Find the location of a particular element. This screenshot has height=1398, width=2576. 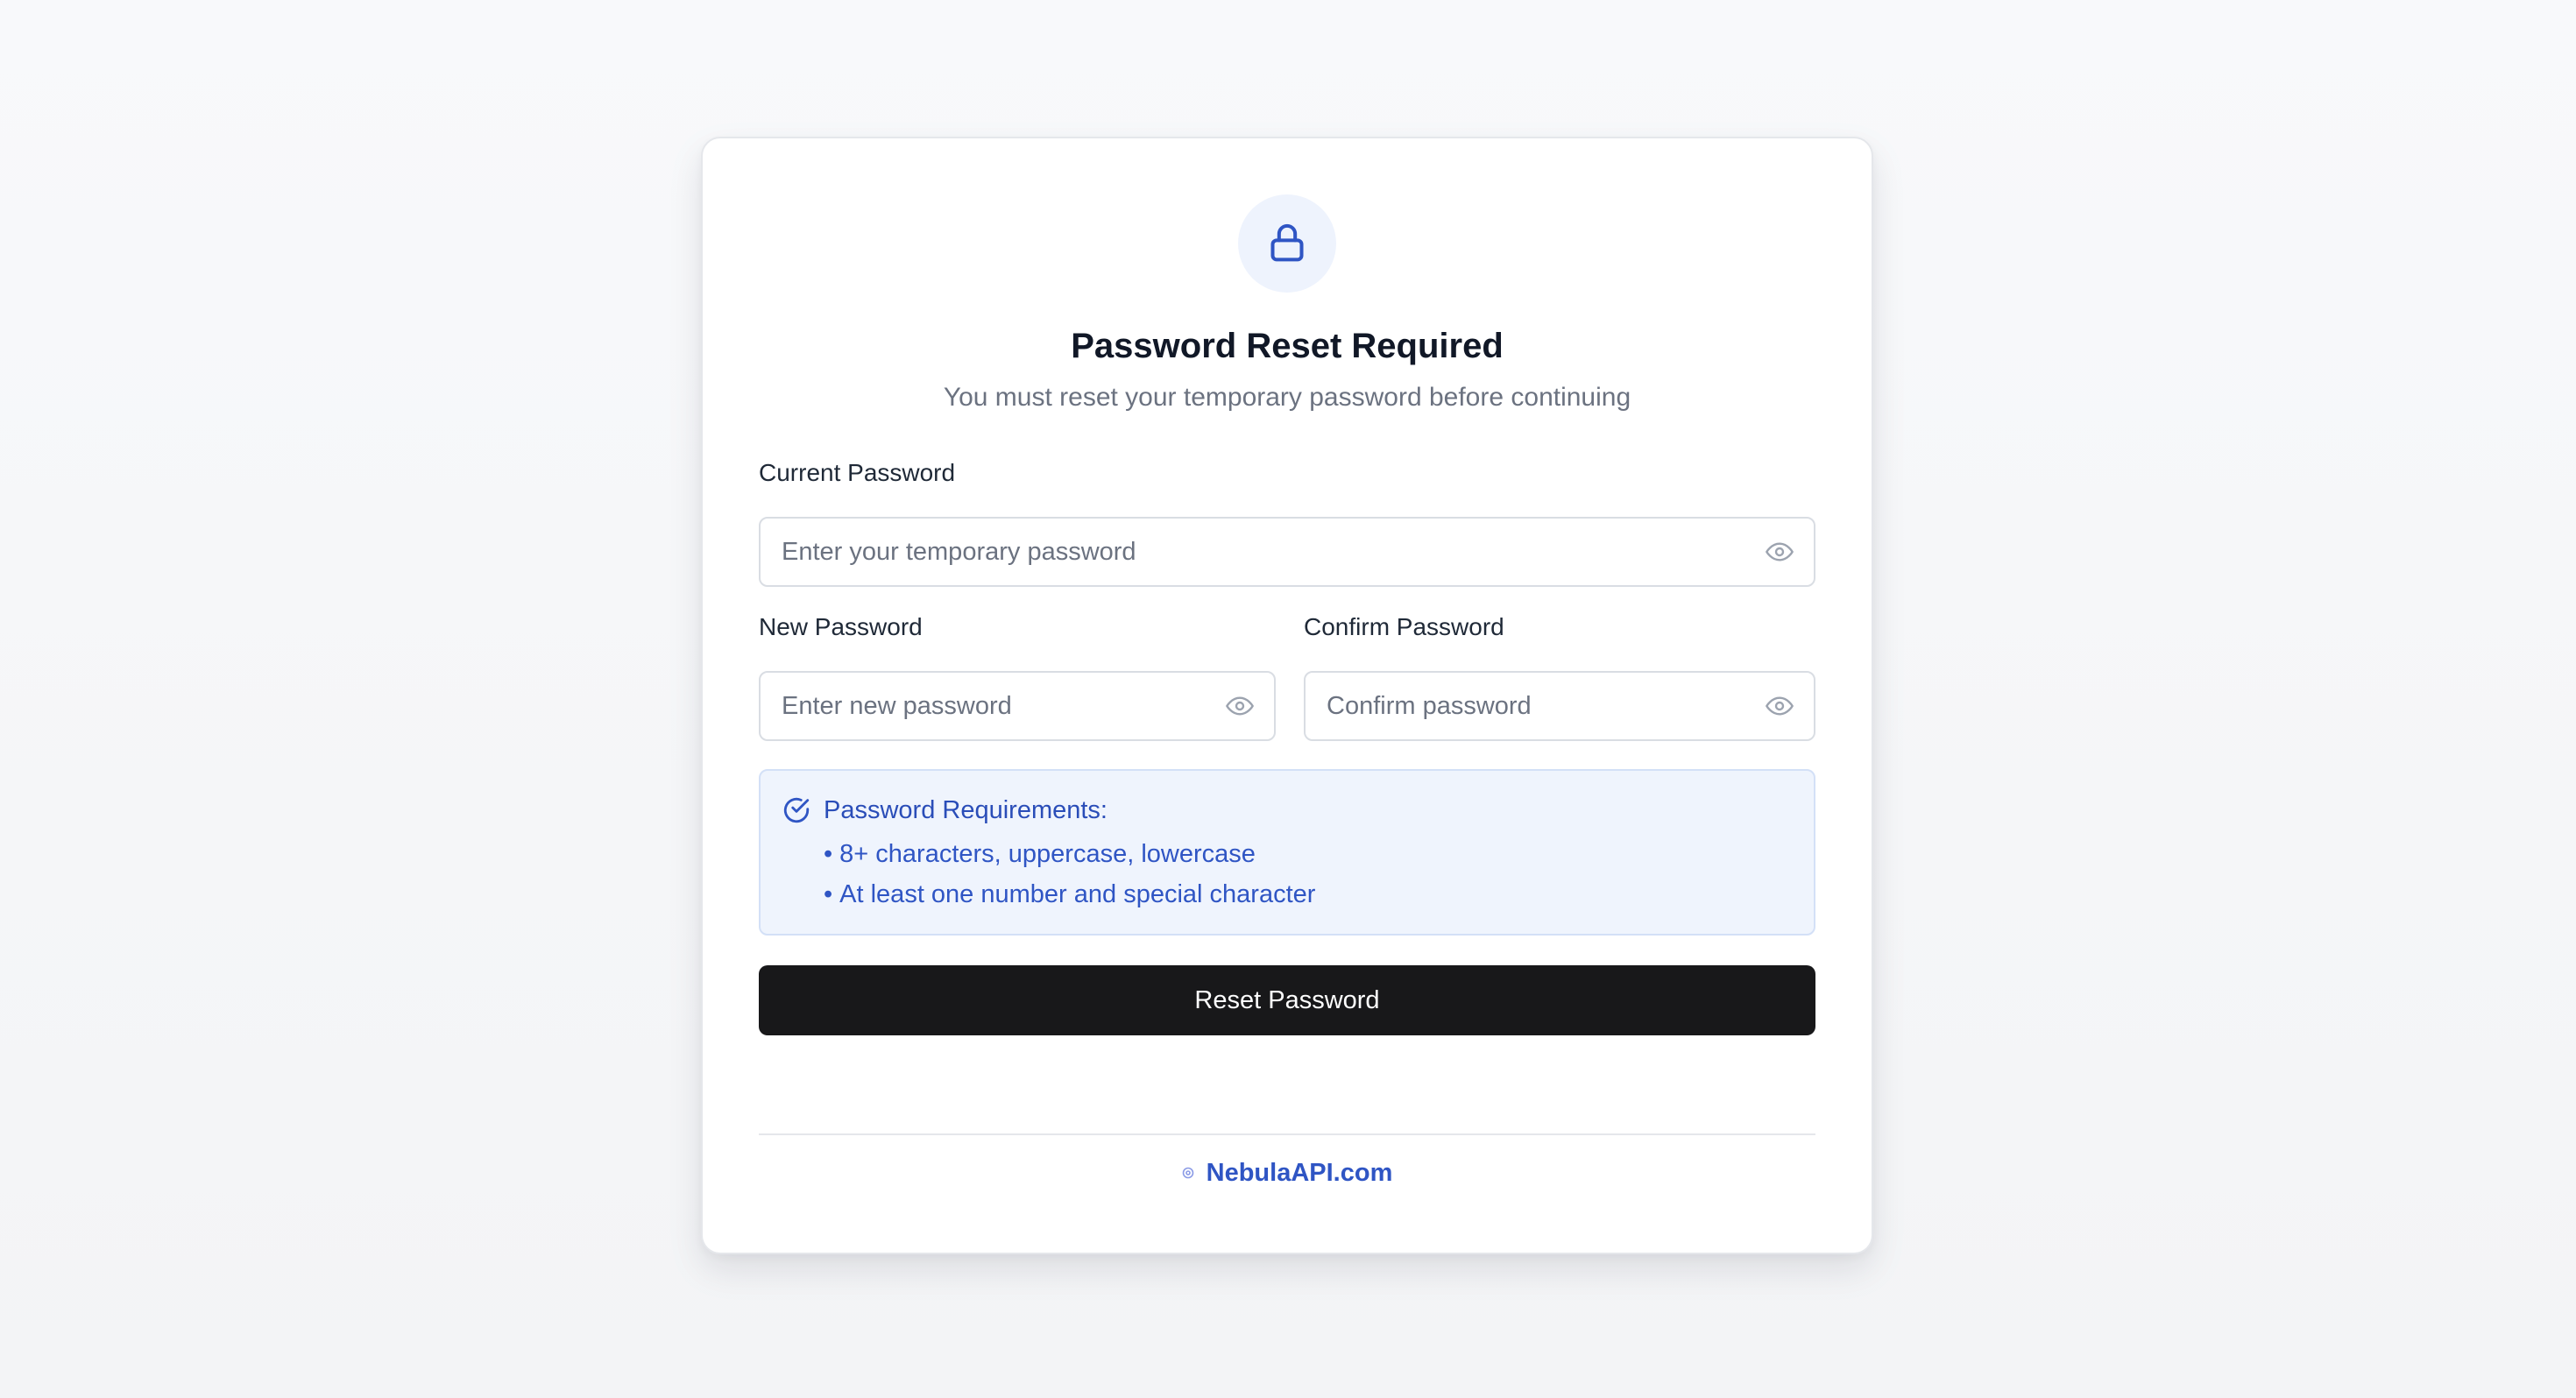

current-password-input is located at coordinates (1266, 552).